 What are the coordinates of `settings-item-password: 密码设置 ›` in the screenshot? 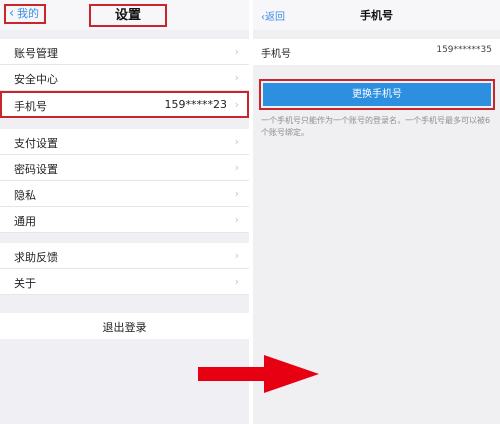 It's located at (124, 168).